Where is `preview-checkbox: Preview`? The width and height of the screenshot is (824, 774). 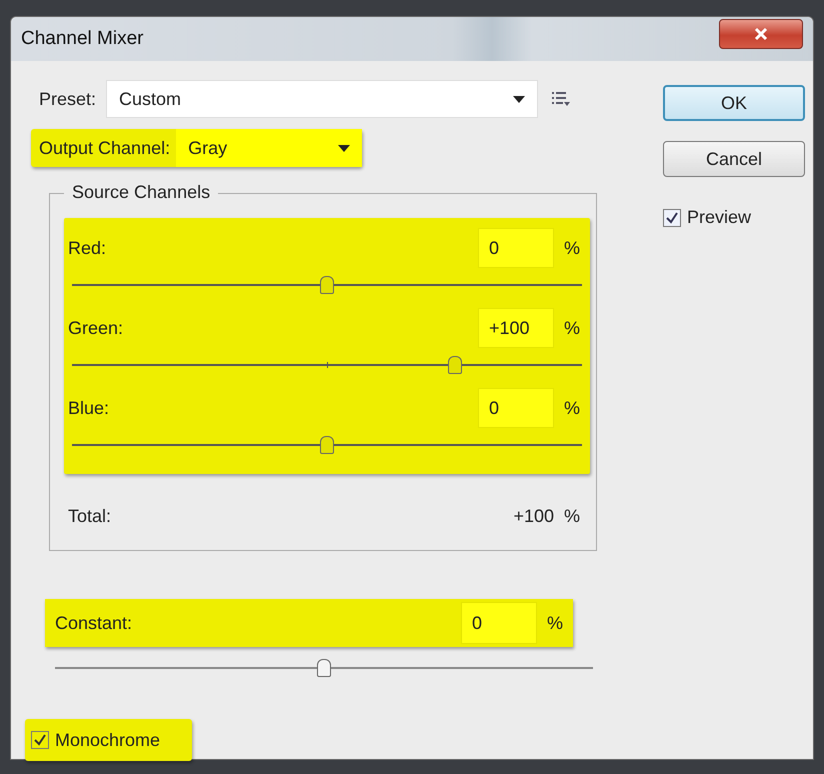 preview-checkbox: Preview is located at coordinates (734, 217).